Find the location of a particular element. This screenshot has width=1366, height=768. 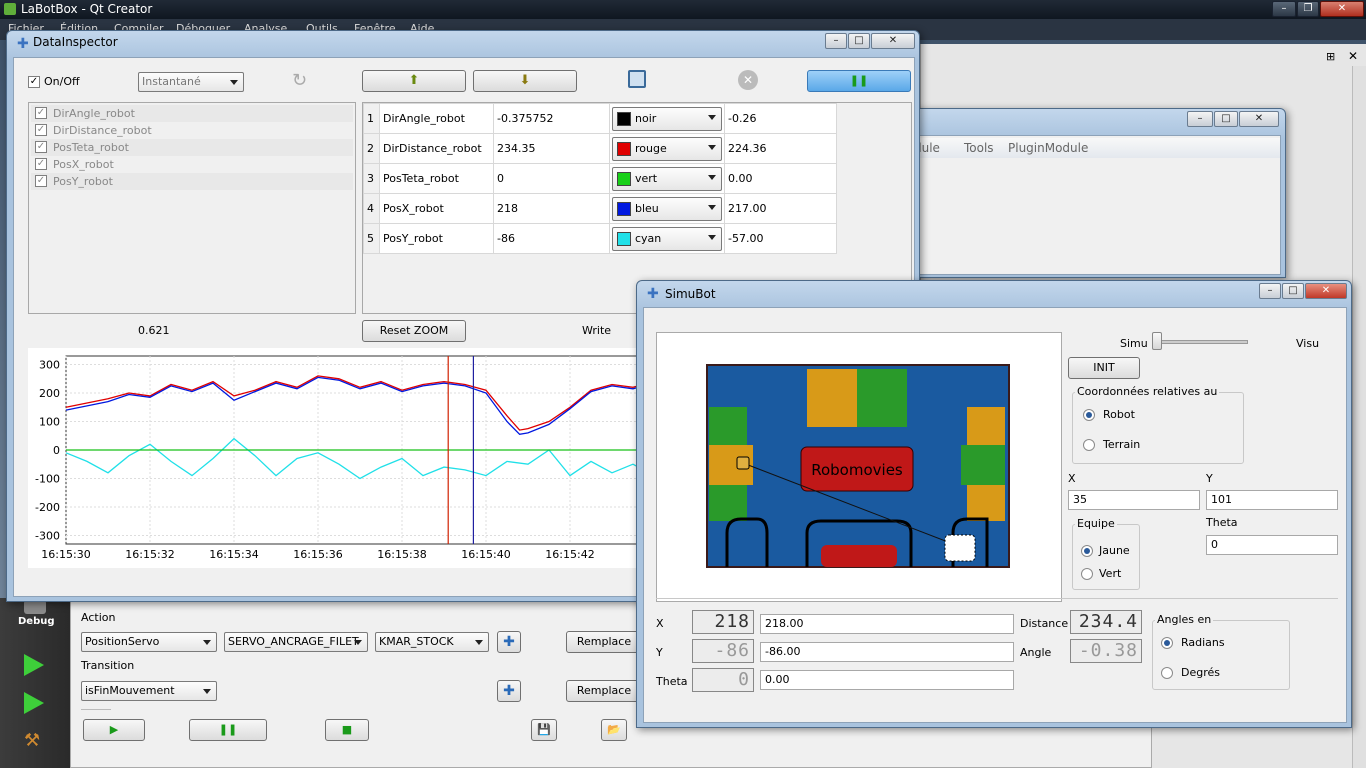

close-panel-icon: ✕ is located at coordinates (1353, 56).